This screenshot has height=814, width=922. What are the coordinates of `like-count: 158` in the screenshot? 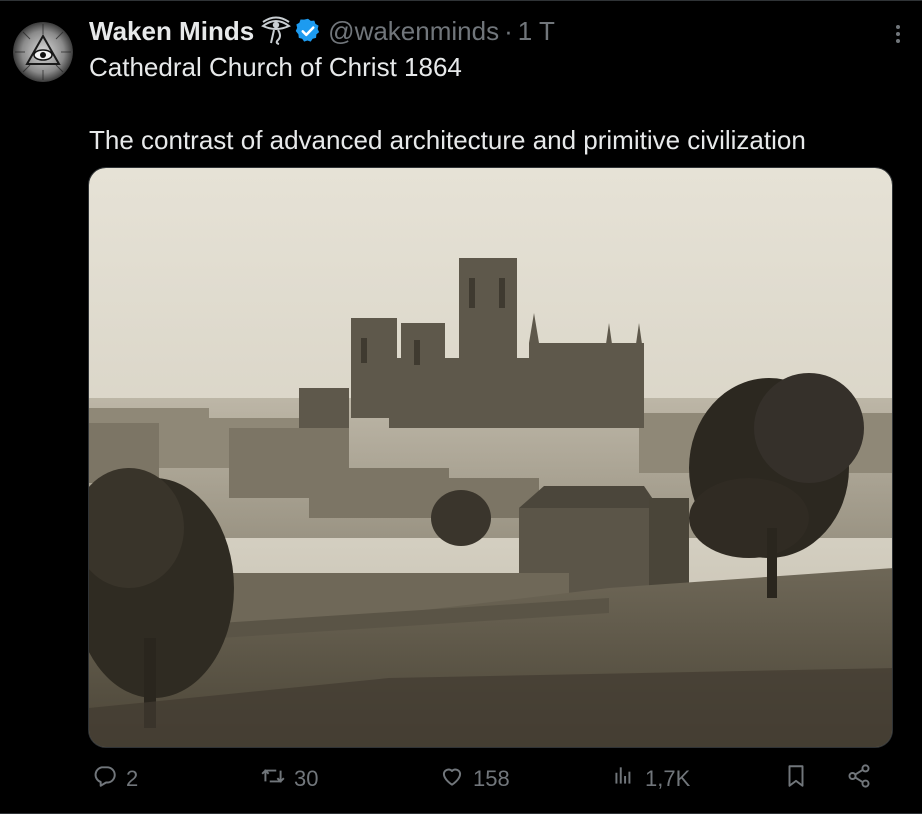 It's located at (491, 778).